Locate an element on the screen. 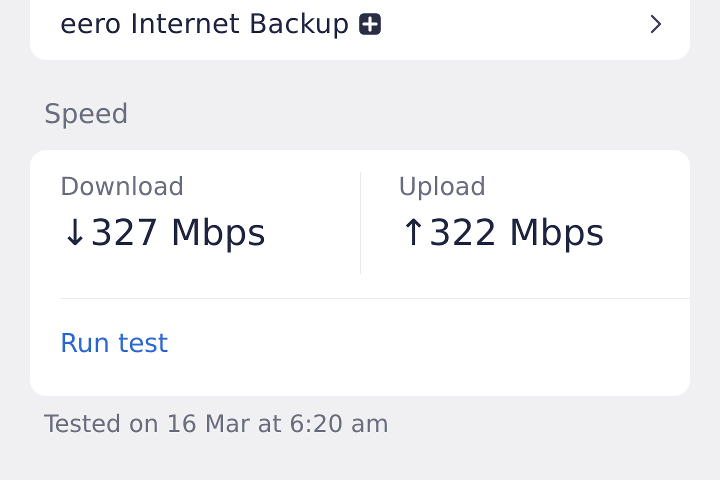  run-test-link: Run test is located at coordinates (114, 344).